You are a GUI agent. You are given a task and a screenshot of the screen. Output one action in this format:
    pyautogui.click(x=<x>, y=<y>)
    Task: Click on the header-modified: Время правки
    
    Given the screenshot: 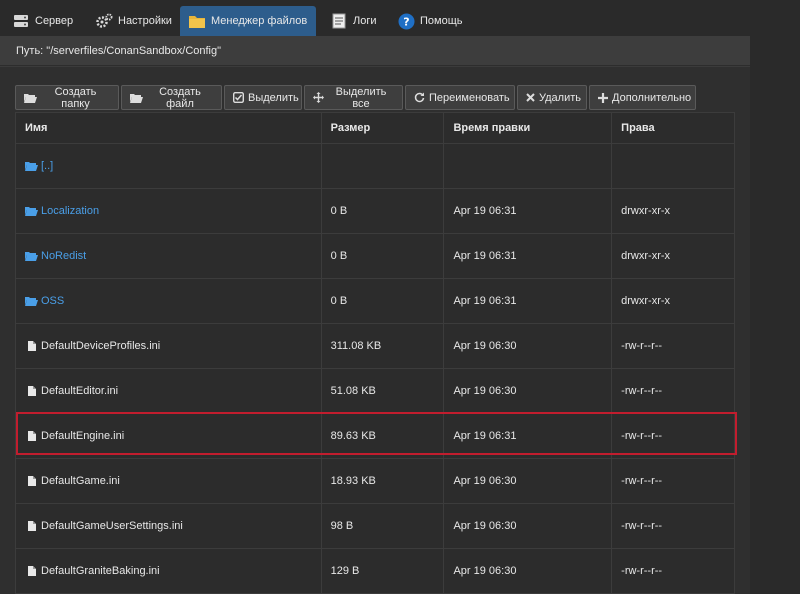 What is the action you would take?
    pyautogui.click(x=528, y=128)
    